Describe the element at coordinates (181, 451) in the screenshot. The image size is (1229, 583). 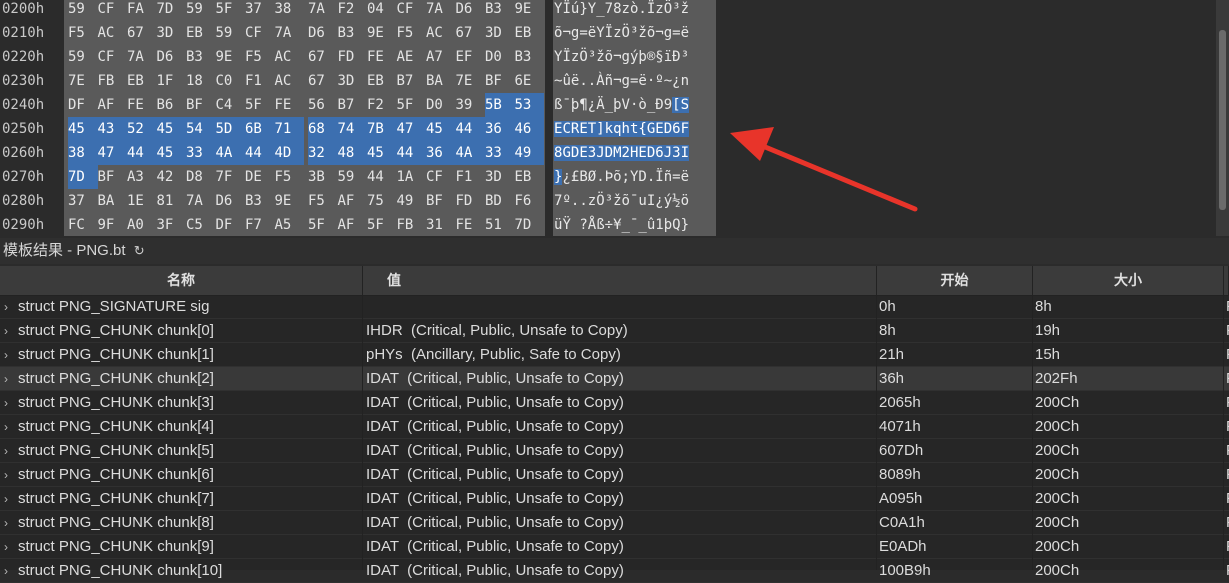
I see `cell-name: › struct PNG_CHUNK chunk[5]` at that location.